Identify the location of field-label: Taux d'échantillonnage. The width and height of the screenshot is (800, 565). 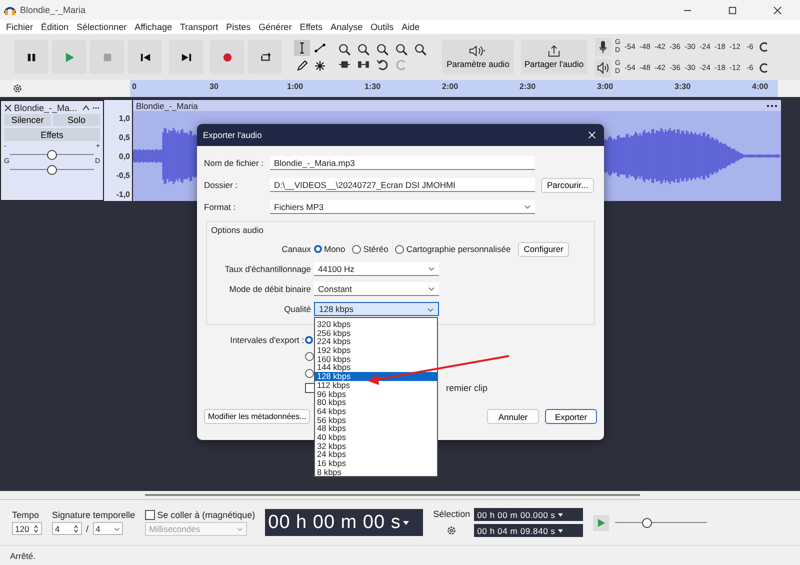
(267, 269).